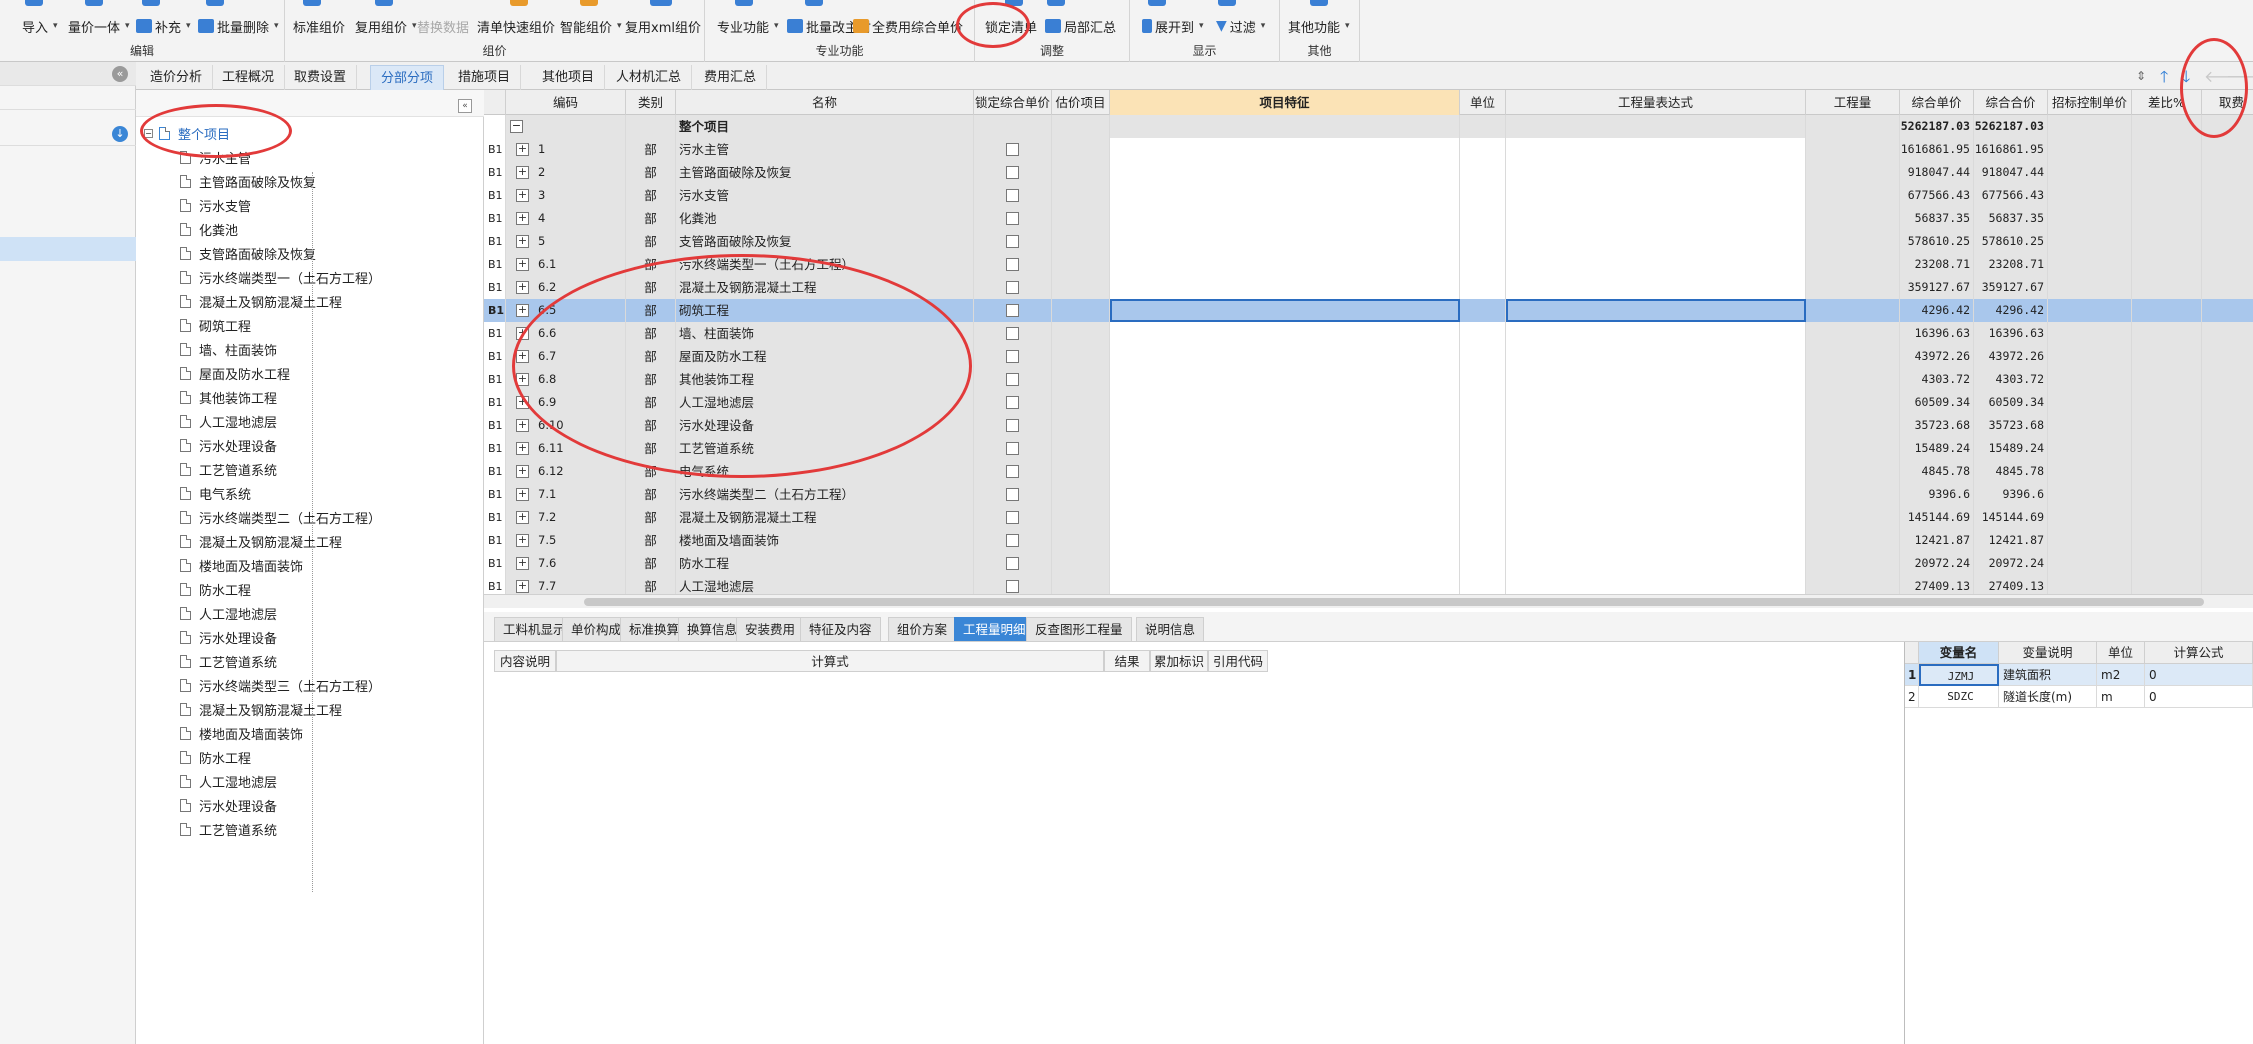 Image resolution: width=2253 pixels, height=1044 pixels. What do you see at coordinates (731, 77) in the screenshot?
I see `tab-7: 费用汇总` at bounding box center [731, 77].